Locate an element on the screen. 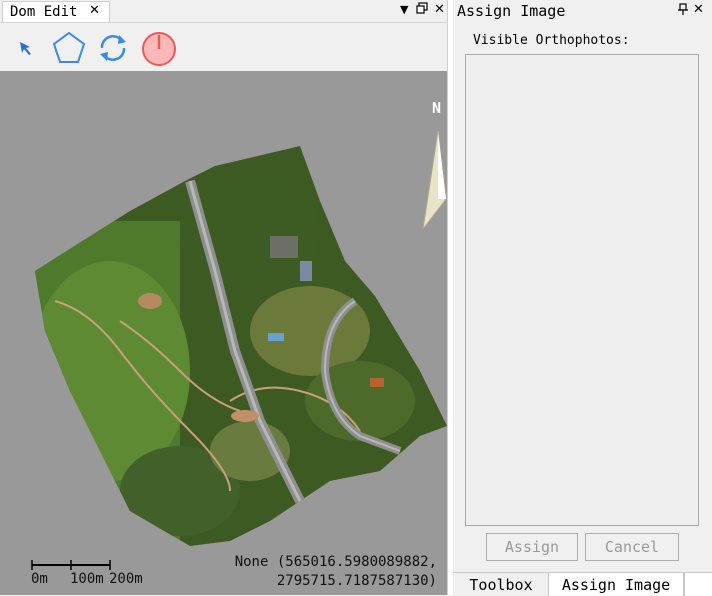 This screenshot has width=712, height=596. tab-assign-image: Assign Image is located at coordinates (616, 584).